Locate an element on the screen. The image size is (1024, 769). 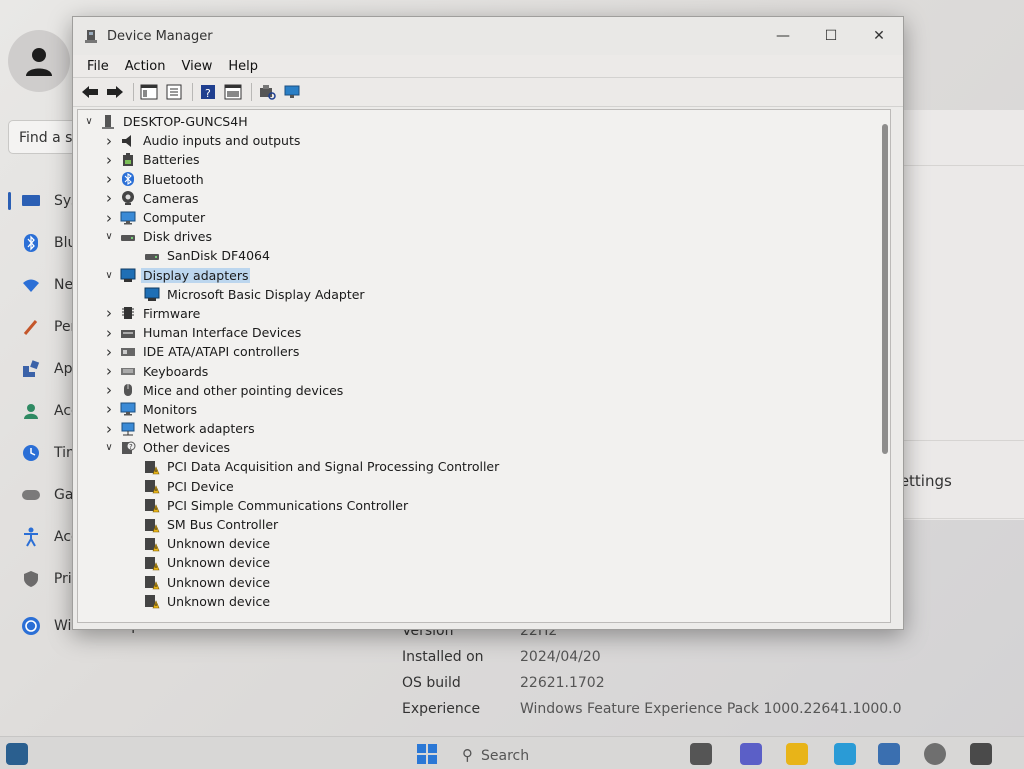
nav-item-accounts: Acc is located at coordinates (40, 411).